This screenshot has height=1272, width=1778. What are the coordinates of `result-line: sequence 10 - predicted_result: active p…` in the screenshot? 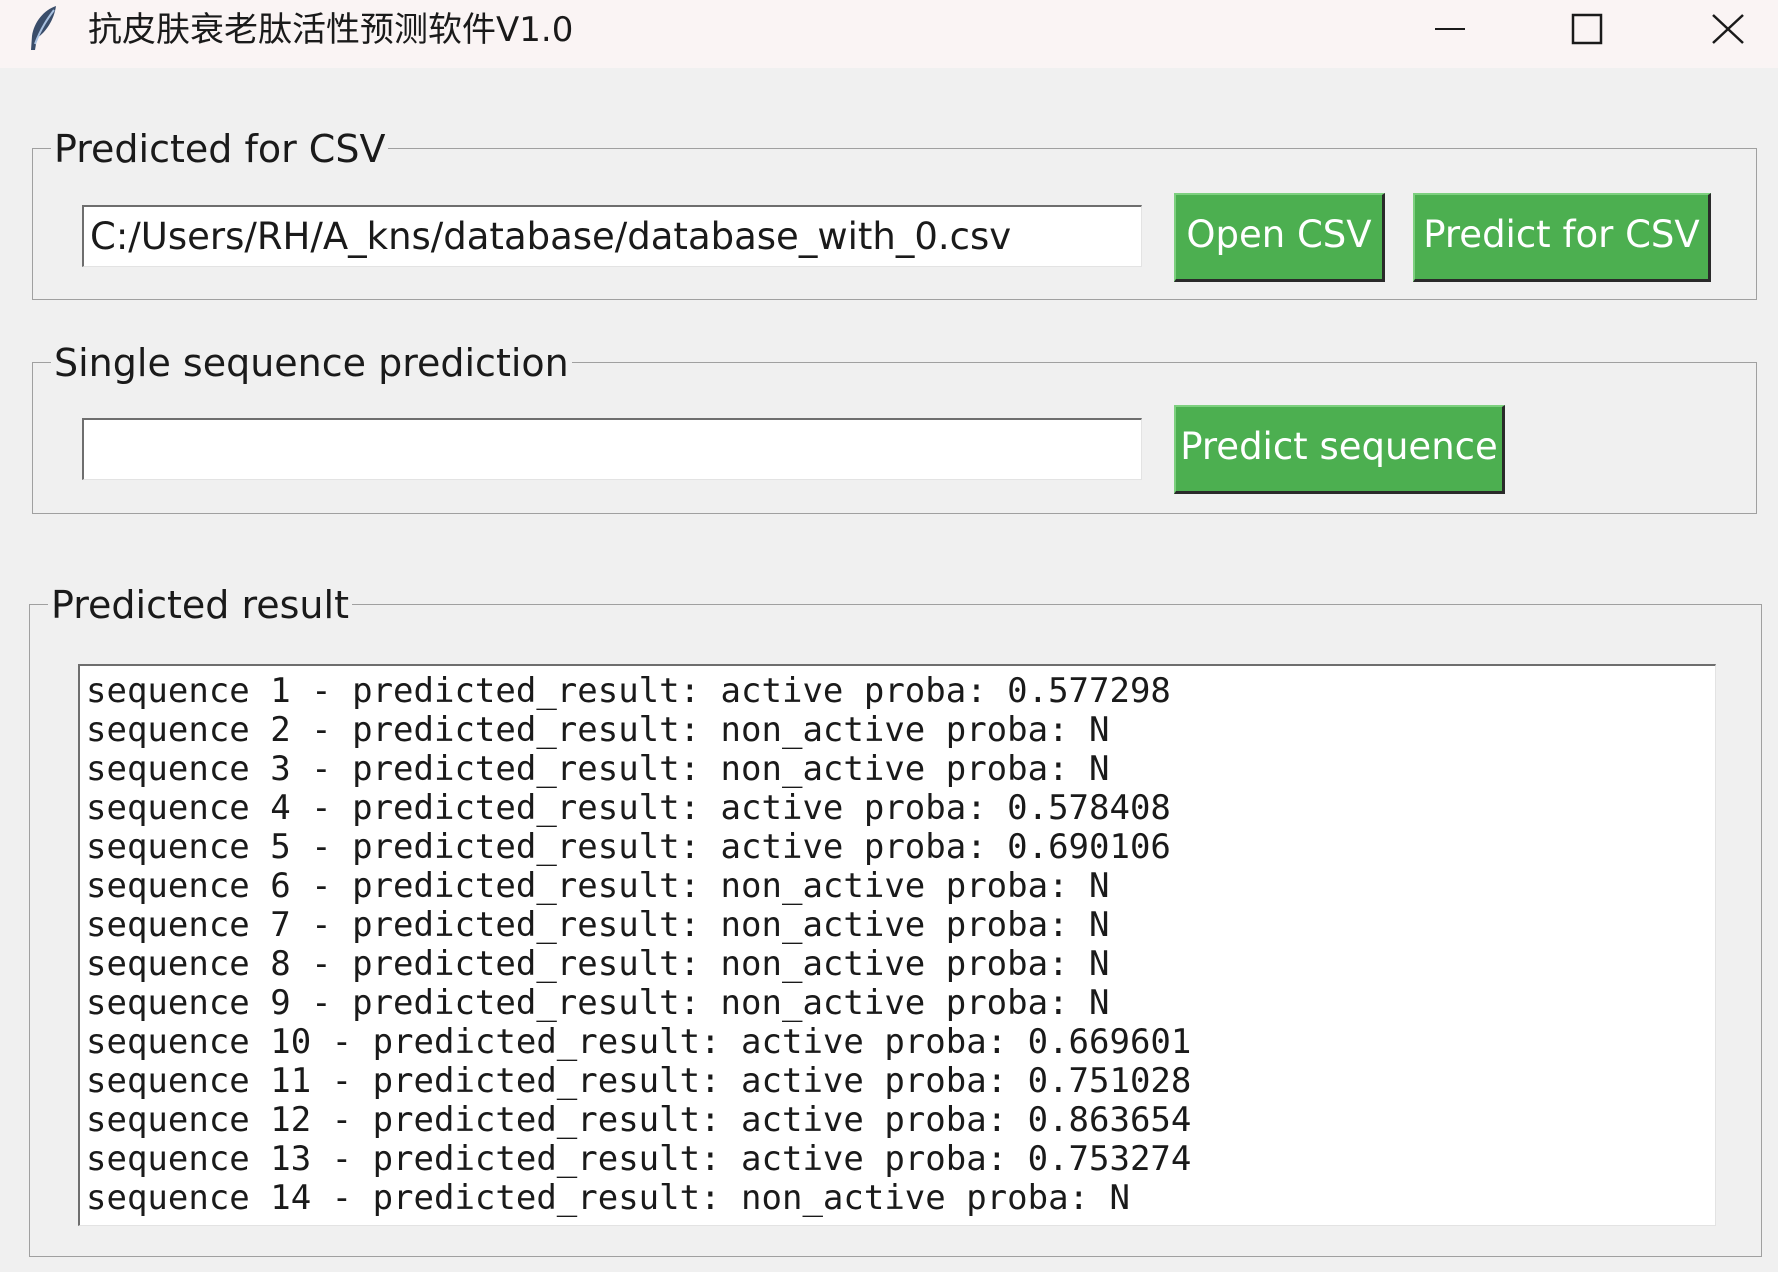 It's located at (639, 1042).